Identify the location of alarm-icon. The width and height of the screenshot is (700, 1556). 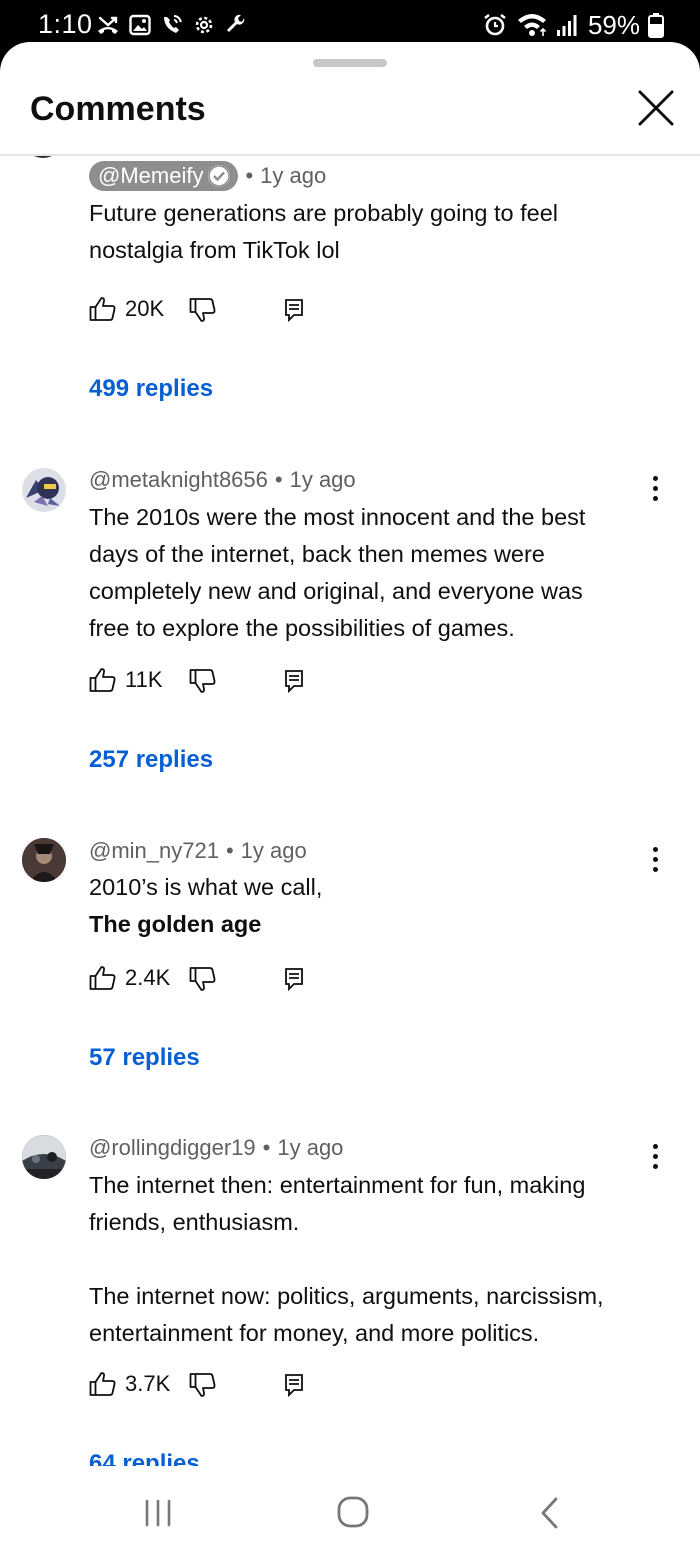
(495, 24).